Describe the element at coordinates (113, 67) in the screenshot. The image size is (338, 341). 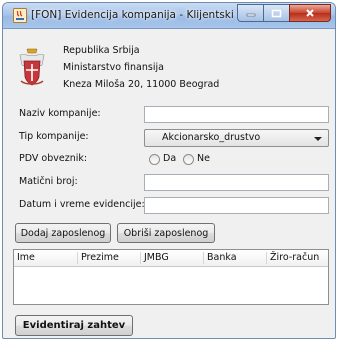
I see `header-ministry: Ministarstvo finansija` at that location.